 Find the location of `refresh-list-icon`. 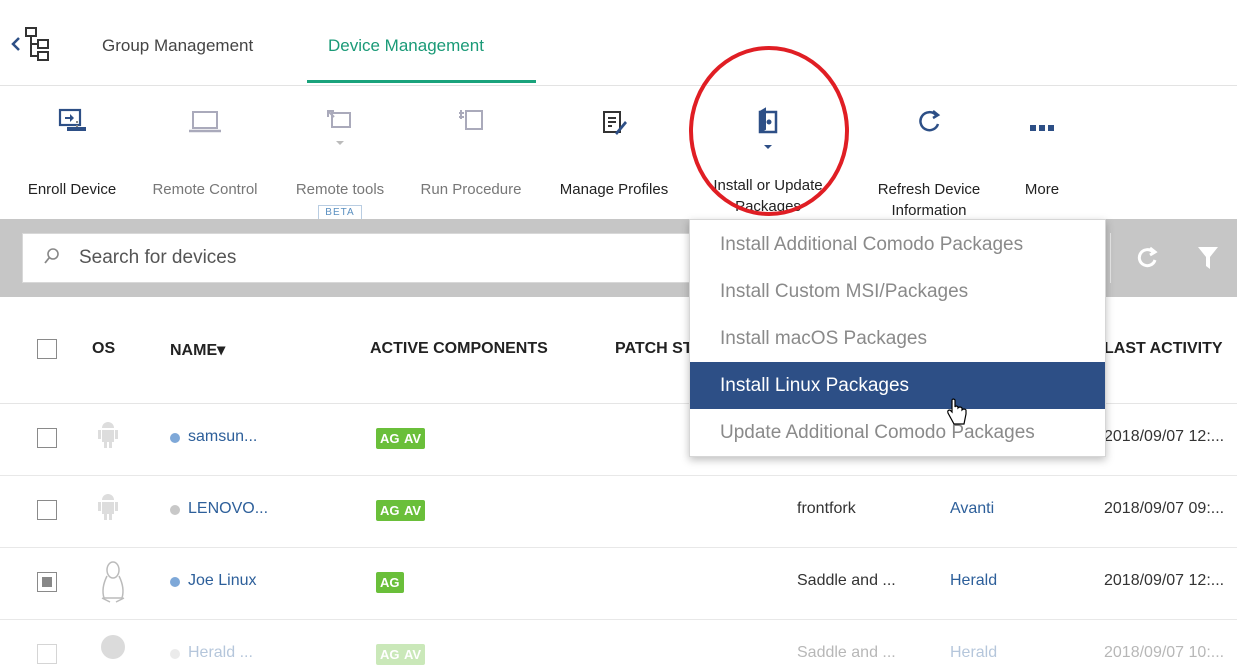

refresh-list-icon is located at coordinates (1147, 260).